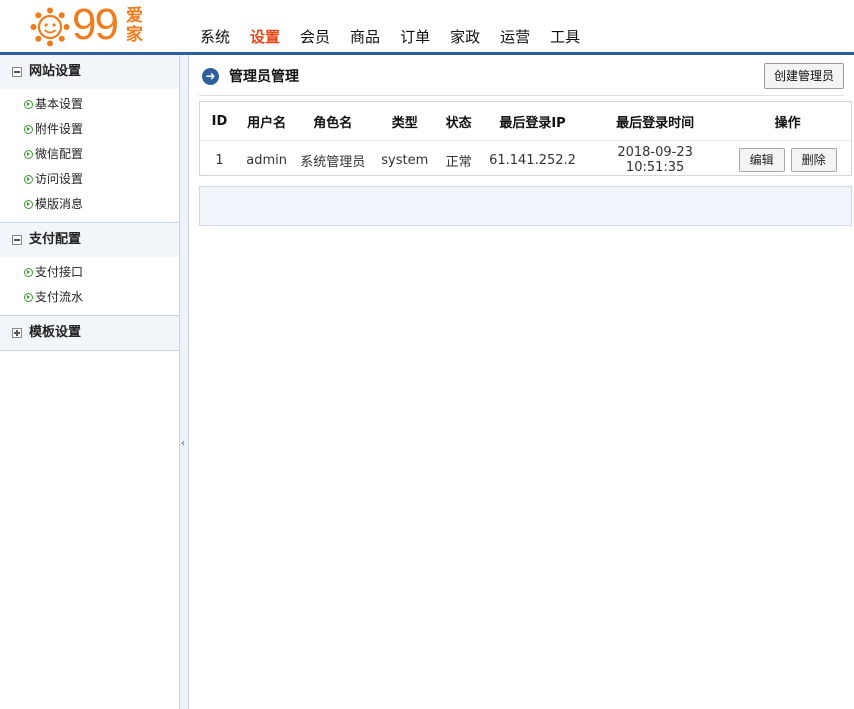  What do you see at coordinates (405, 121) in the screenshot?
I see `column-header: 类型` at bounding box center [405, 121].